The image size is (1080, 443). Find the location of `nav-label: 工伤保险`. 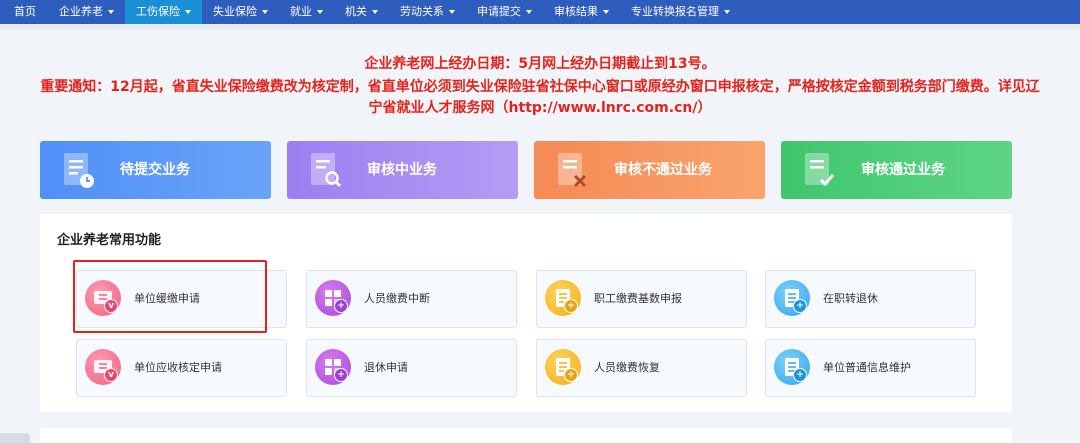

nav-label: 工伤保险 is located at coordinates (158, 11).